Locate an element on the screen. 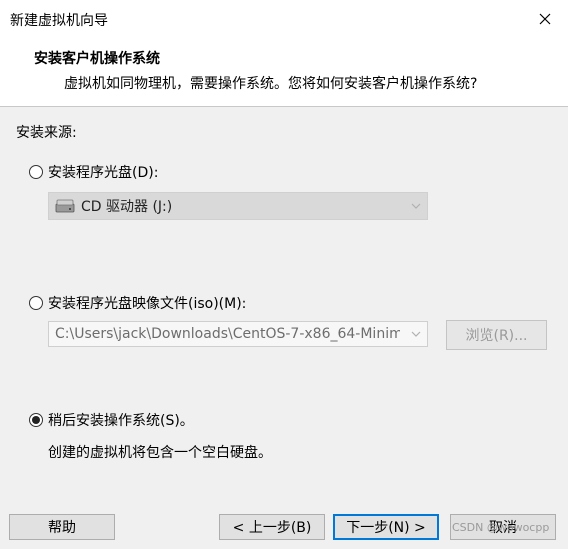  radio-install-later: 稍后安装操作系统(S)。 is located at coordinates (111, 420).